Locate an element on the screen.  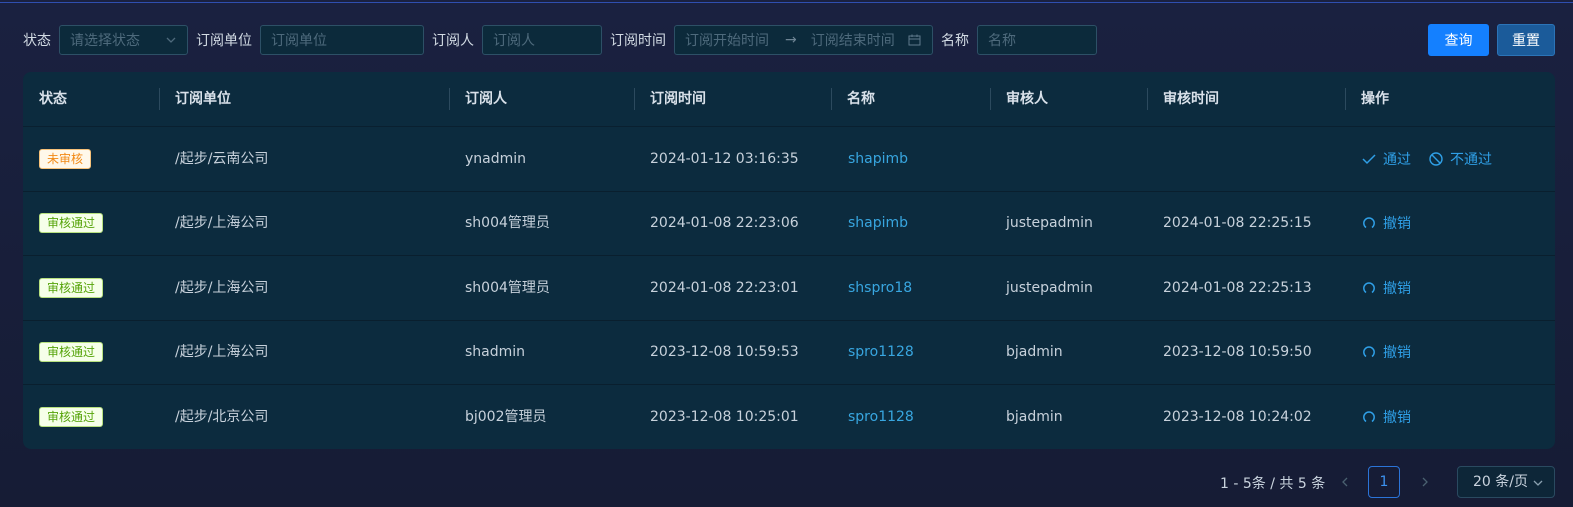
pagination-total: 1 - 5条 / 共 5 条 is located at coordinates (1273, 484).